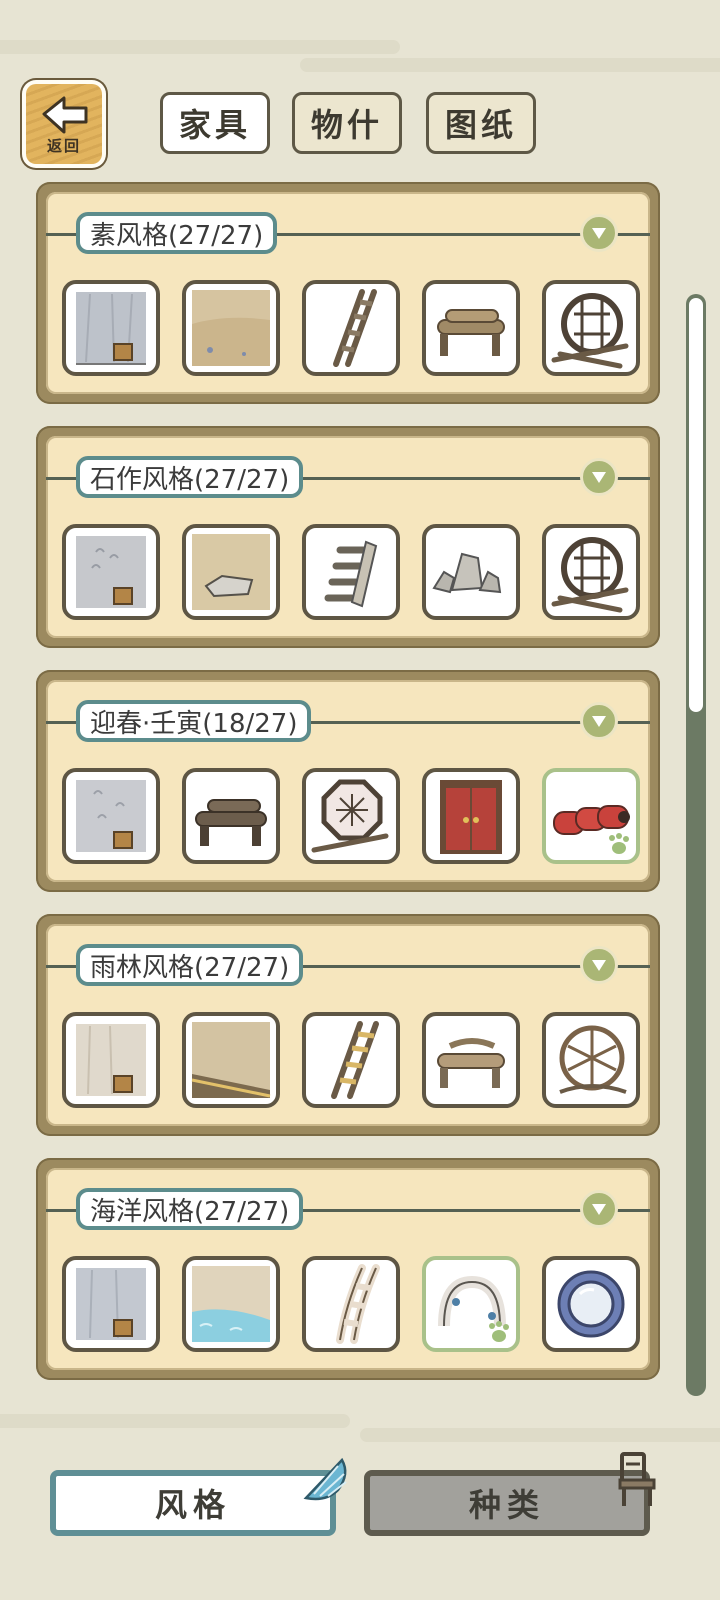  Describe the element at coordinates (194, 721) in the screenshot. I see `set-title: 迎春·壬寅(18/27)` at that location.